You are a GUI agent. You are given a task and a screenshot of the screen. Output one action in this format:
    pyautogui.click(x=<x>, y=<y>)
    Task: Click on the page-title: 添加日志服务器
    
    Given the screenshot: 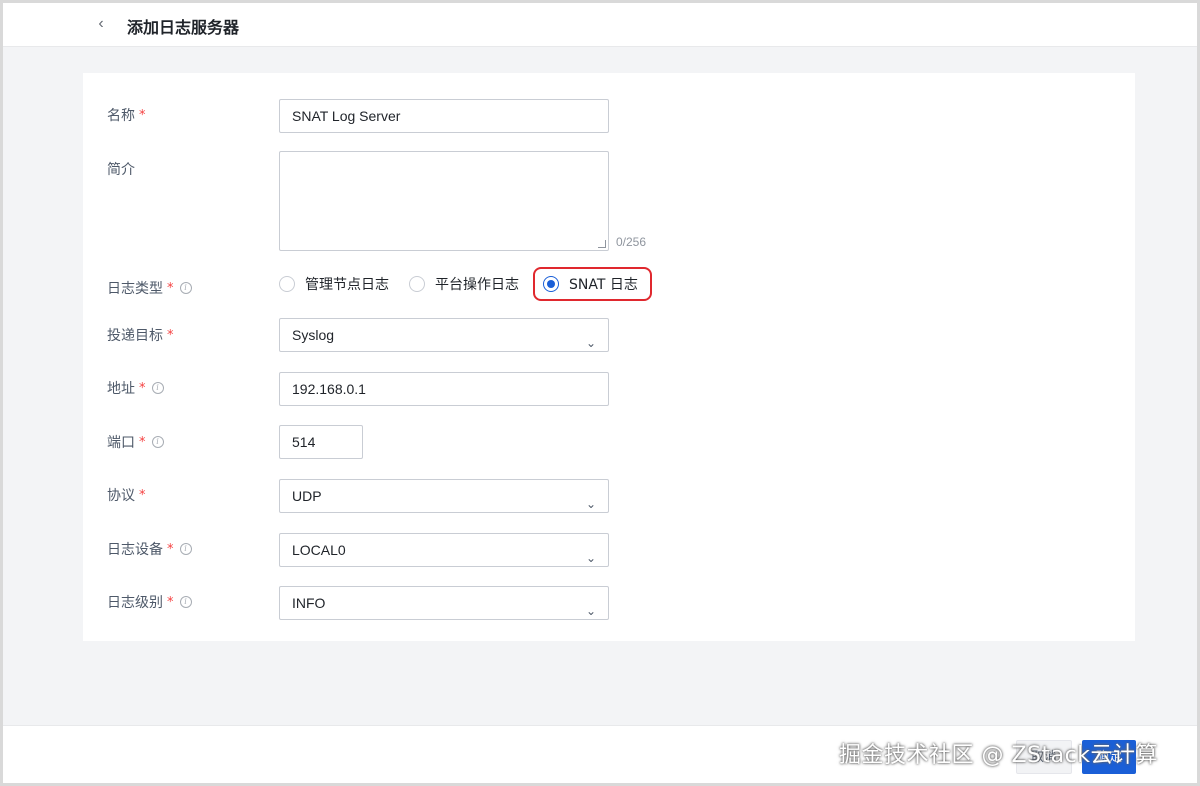 What is the action you would take?
    pyautogui.click(x=183, y=27)
    